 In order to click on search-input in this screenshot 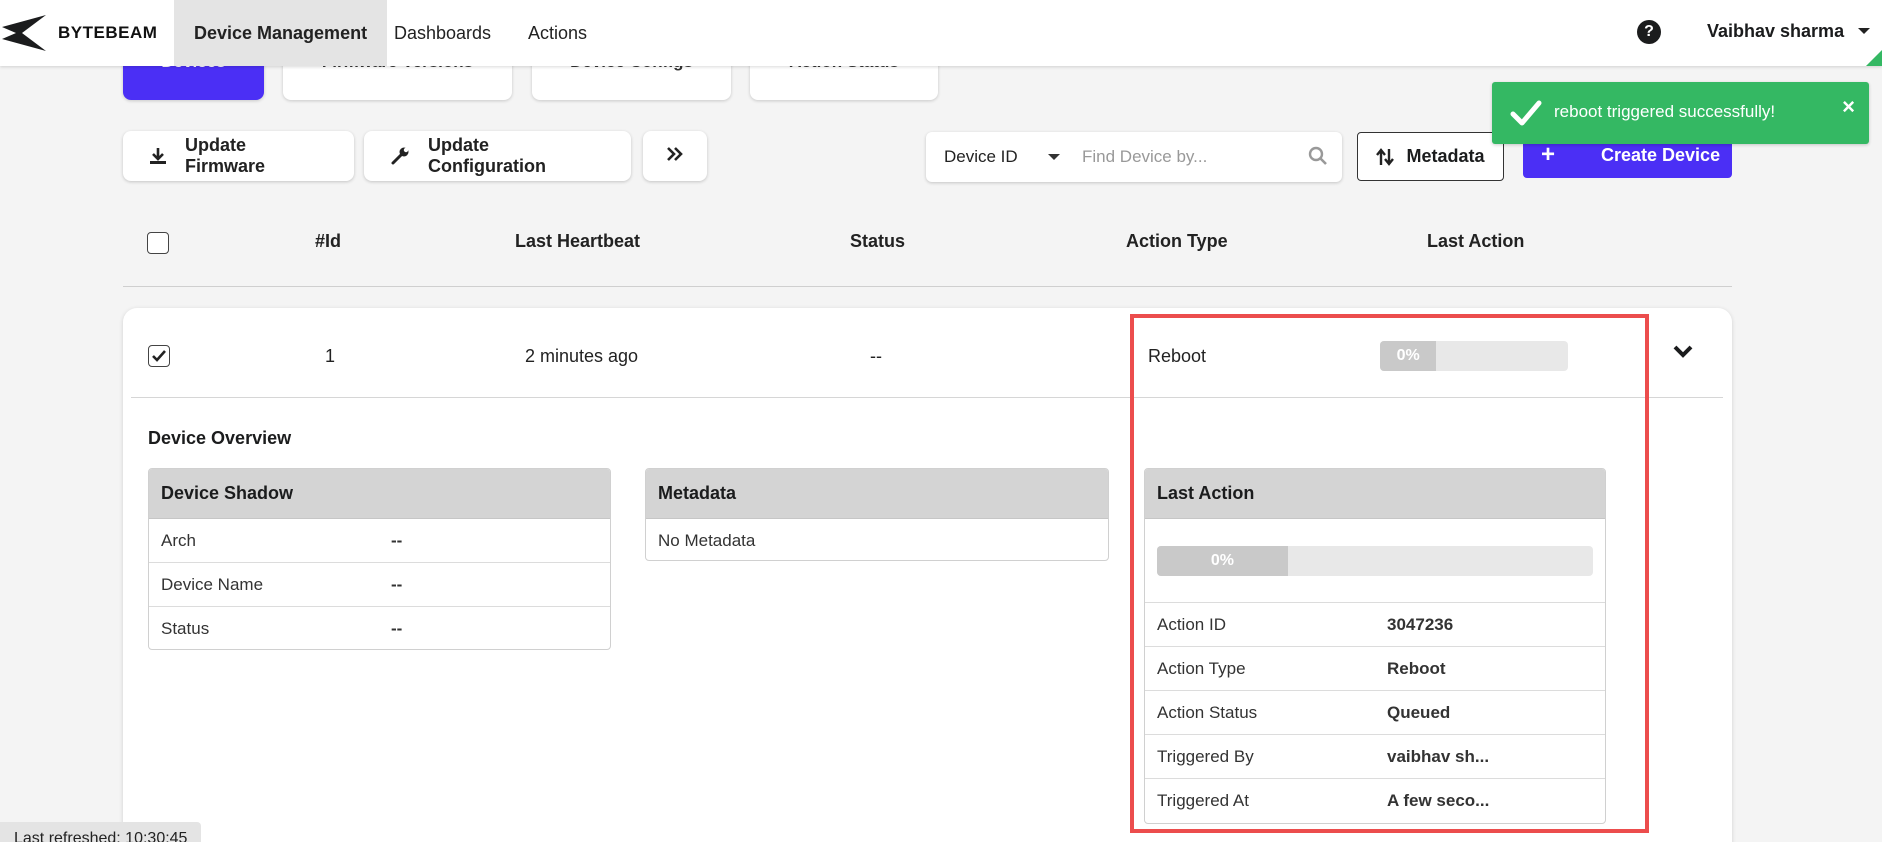, I will do `click(1187, 157)`.